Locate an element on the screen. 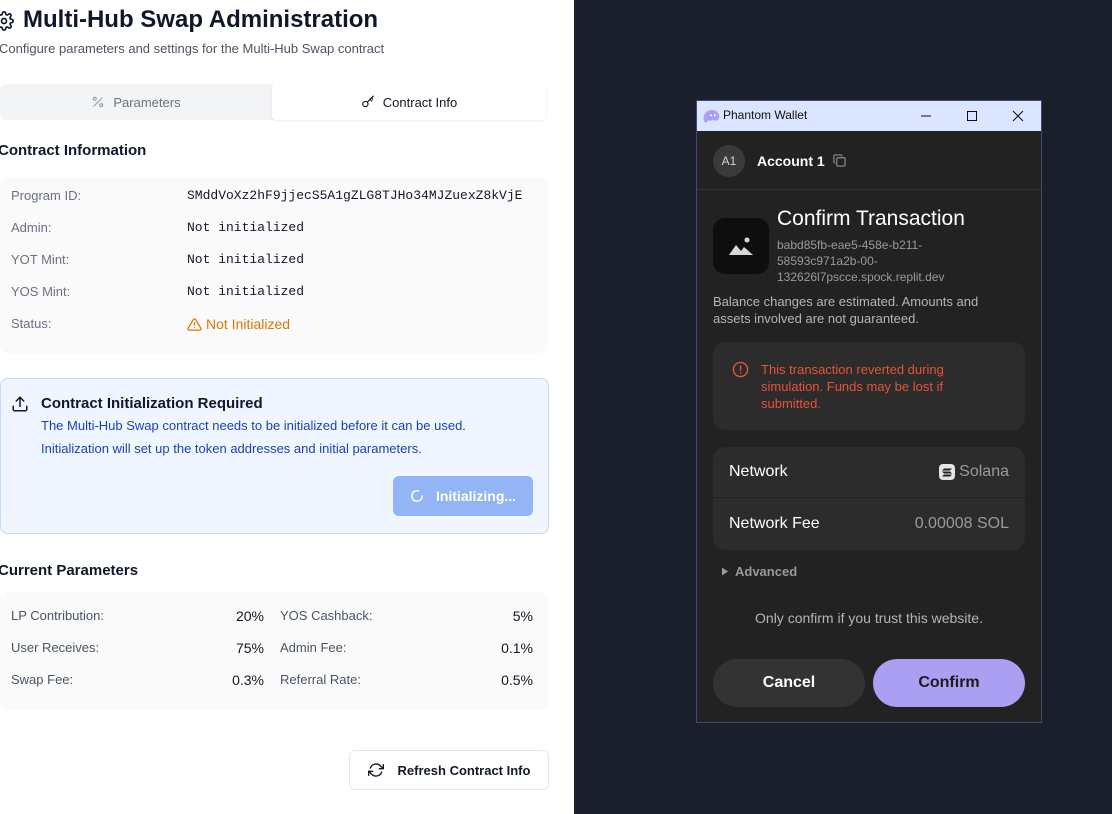 Image resolution: width=1112 pixels, height=814 pixels. param-label: LP Contribution: is located at coordinates (57, 615).